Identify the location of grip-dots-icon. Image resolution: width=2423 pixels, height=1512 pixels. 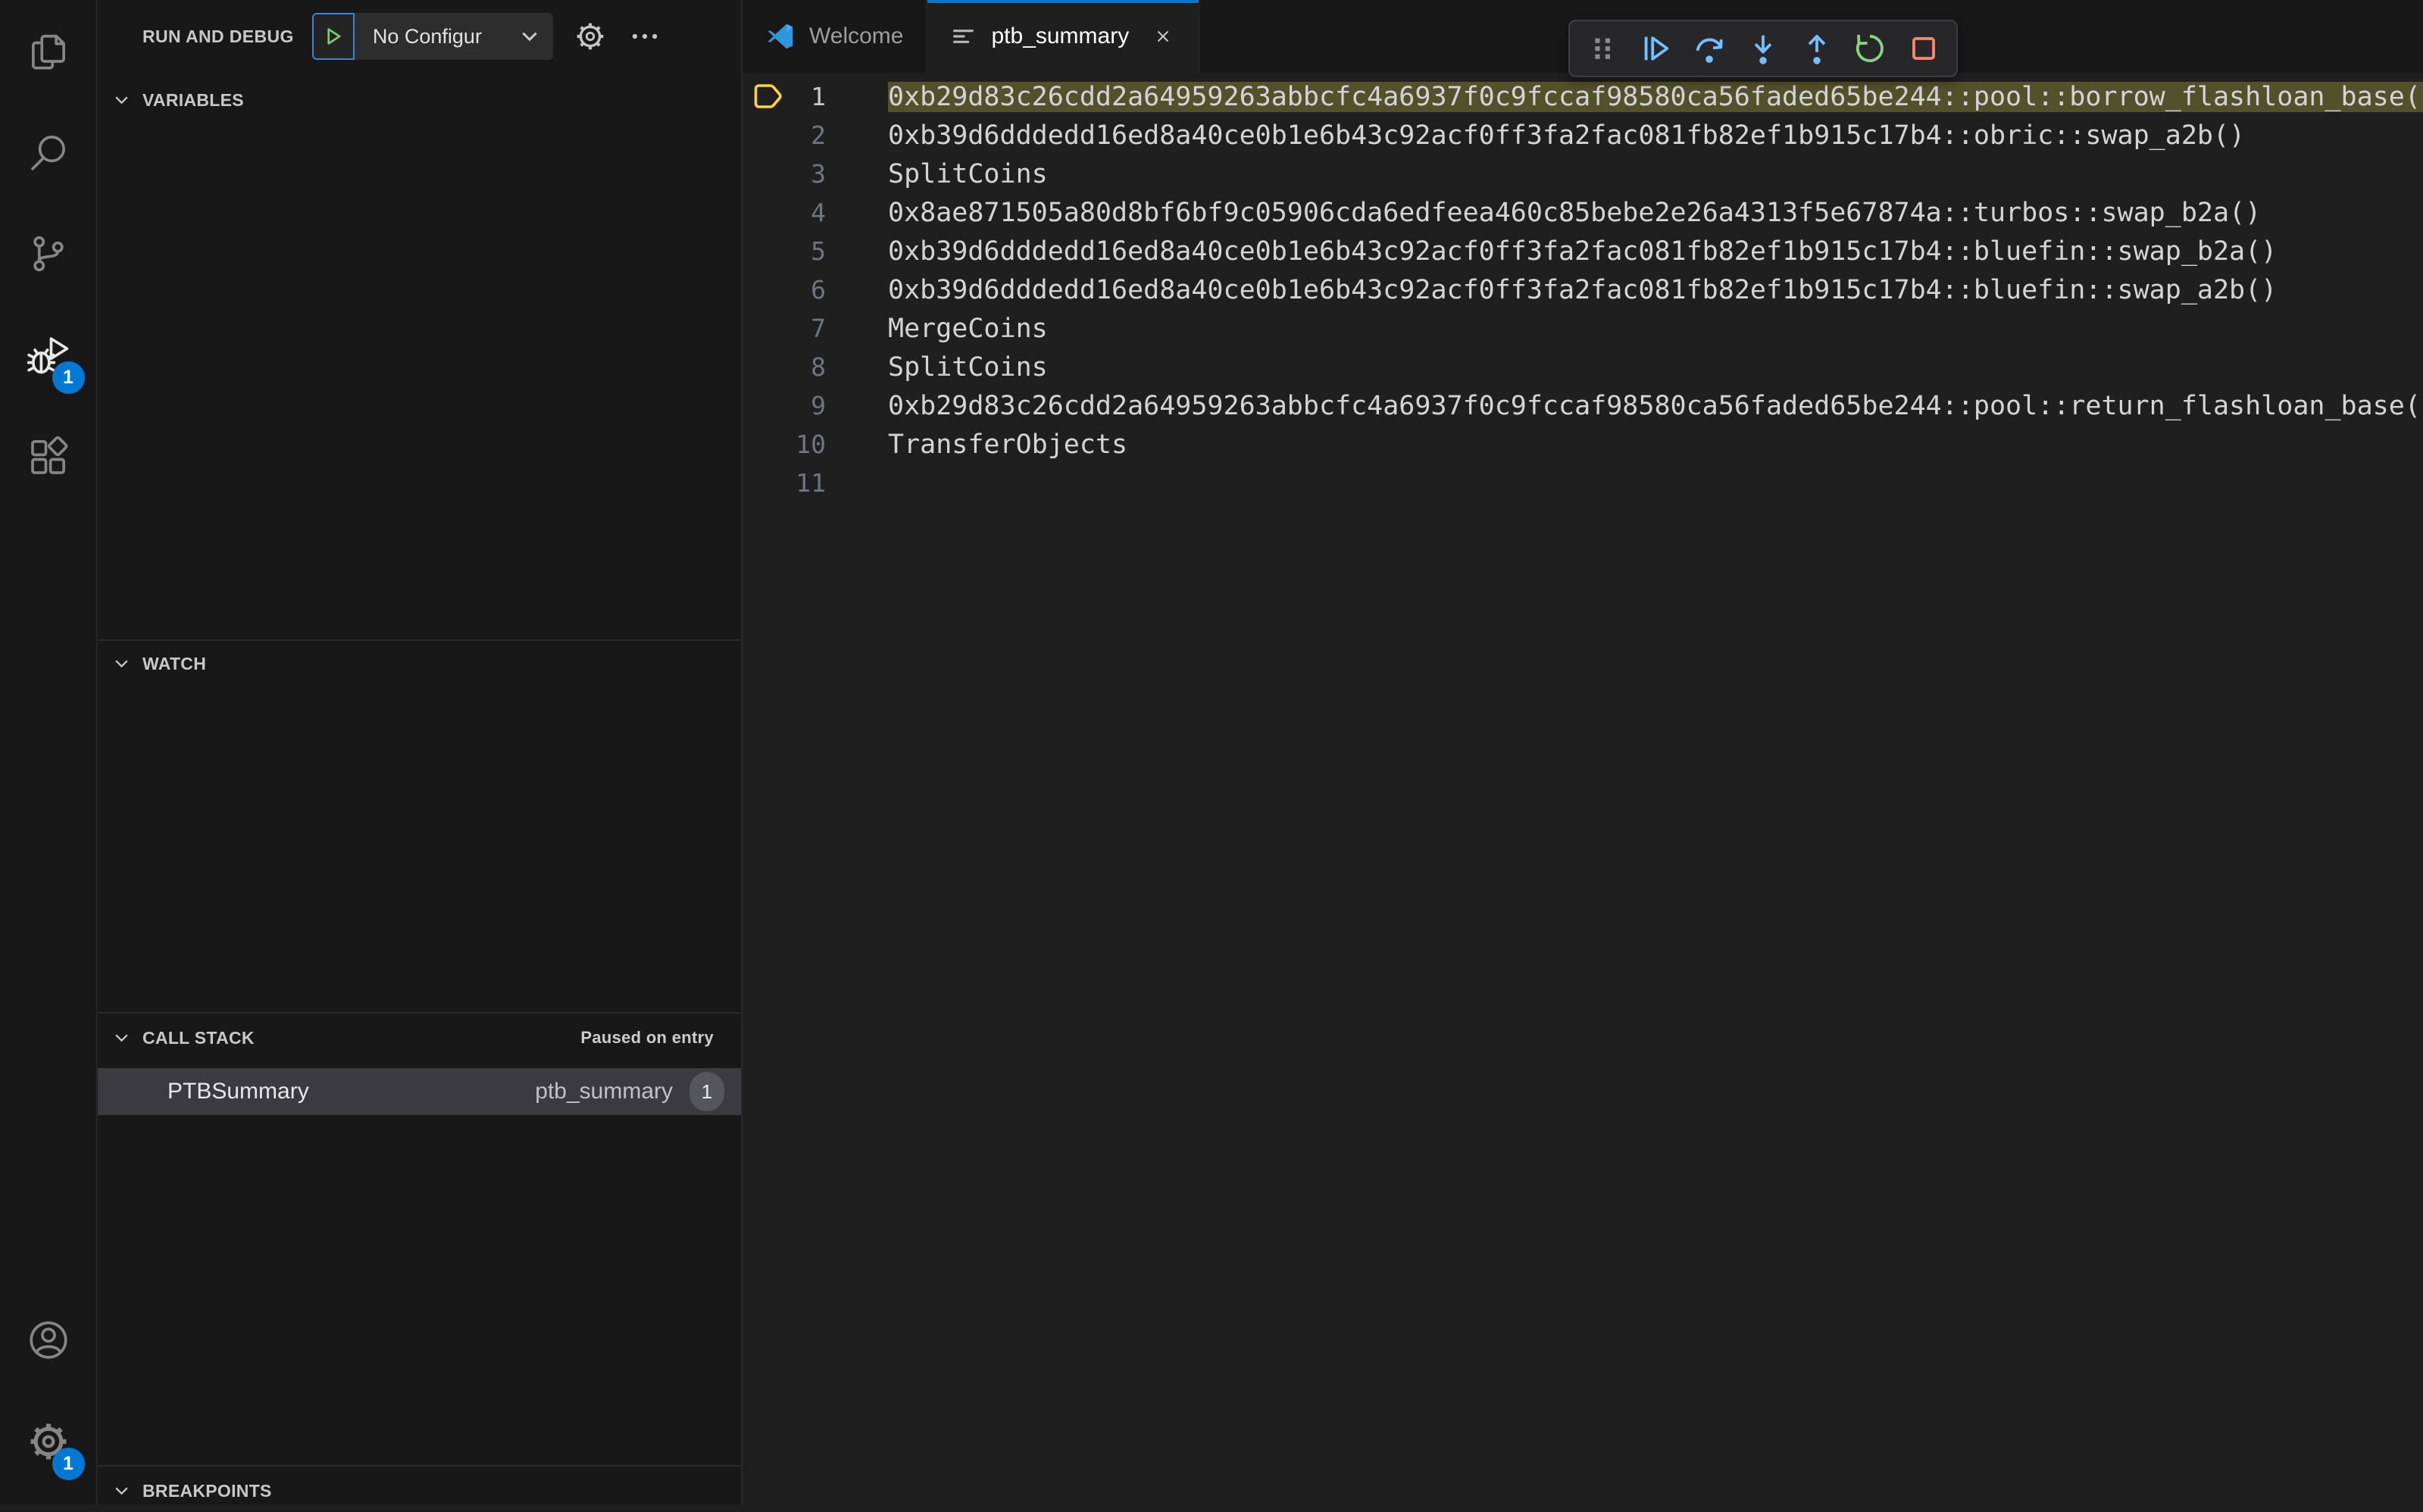
(1603, 48).